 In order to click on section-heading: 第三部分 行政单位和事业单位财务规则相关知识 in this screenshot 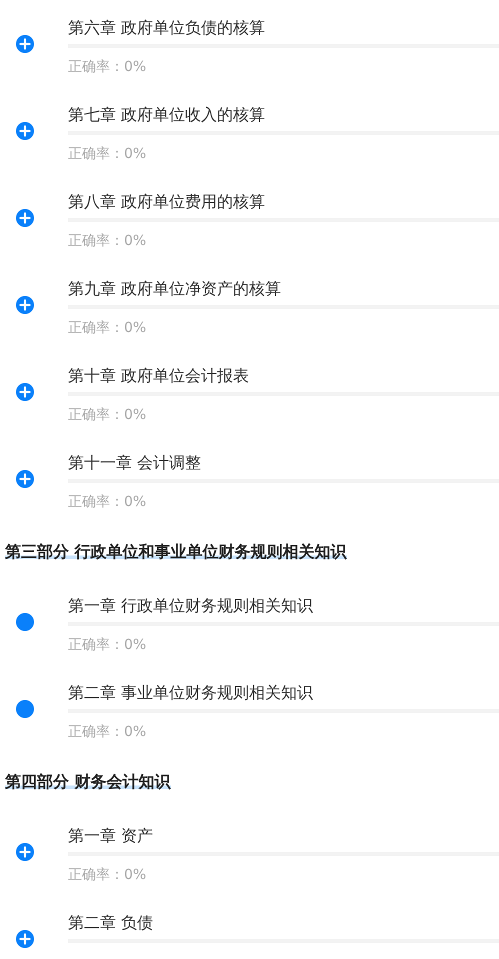, I will do `click(176, 551)`.